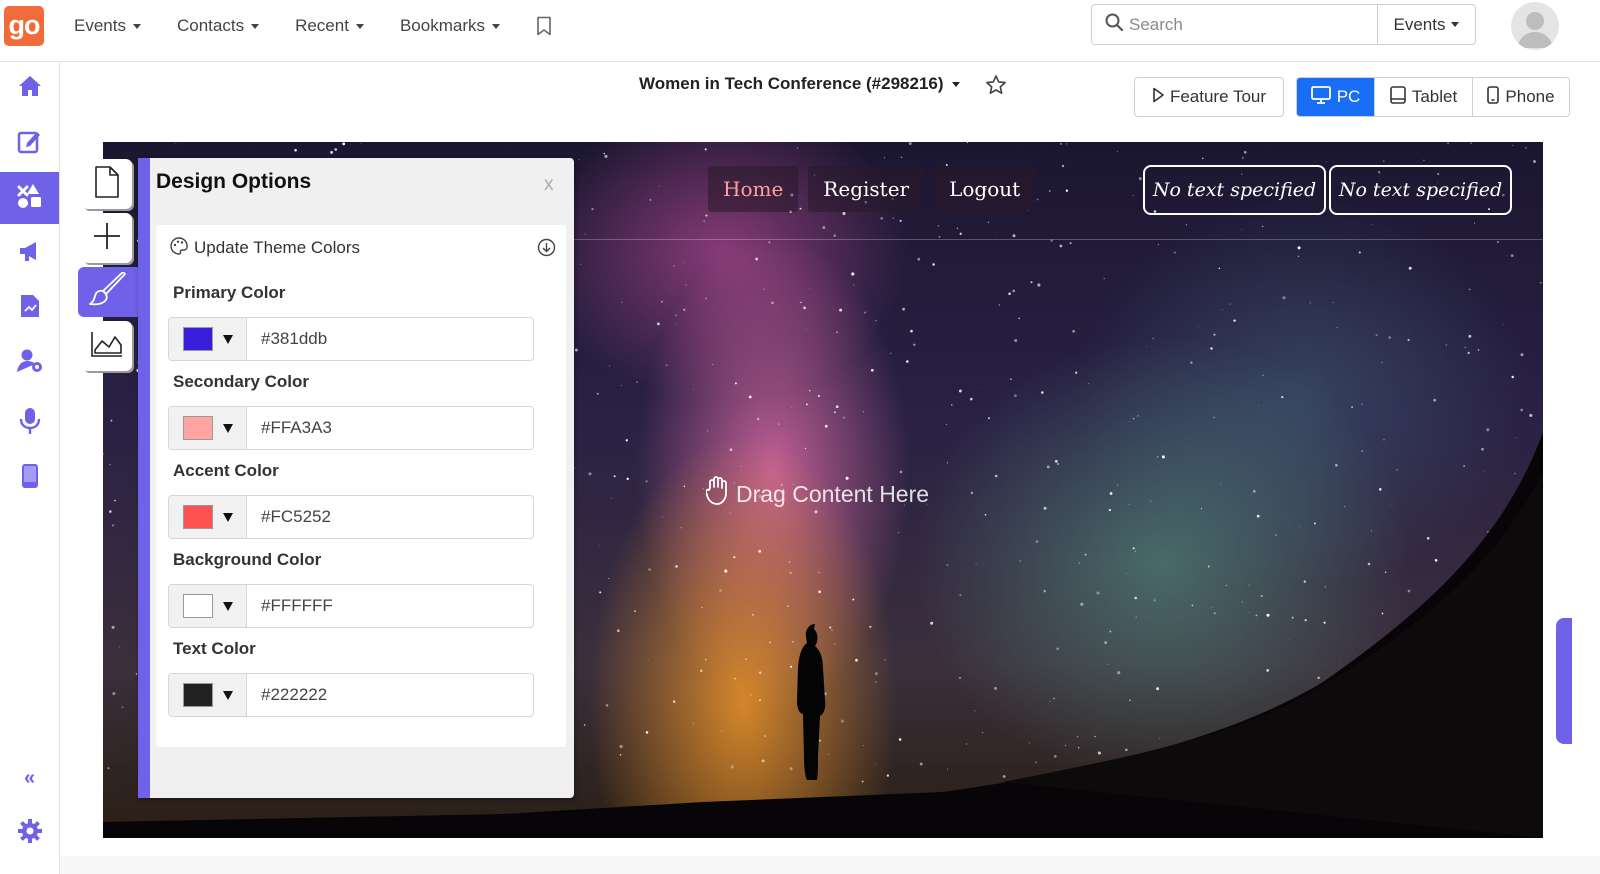  Describe the element at coordinates (390, 695) in the screenshot. I see `text-color-input: #222222` at that location.